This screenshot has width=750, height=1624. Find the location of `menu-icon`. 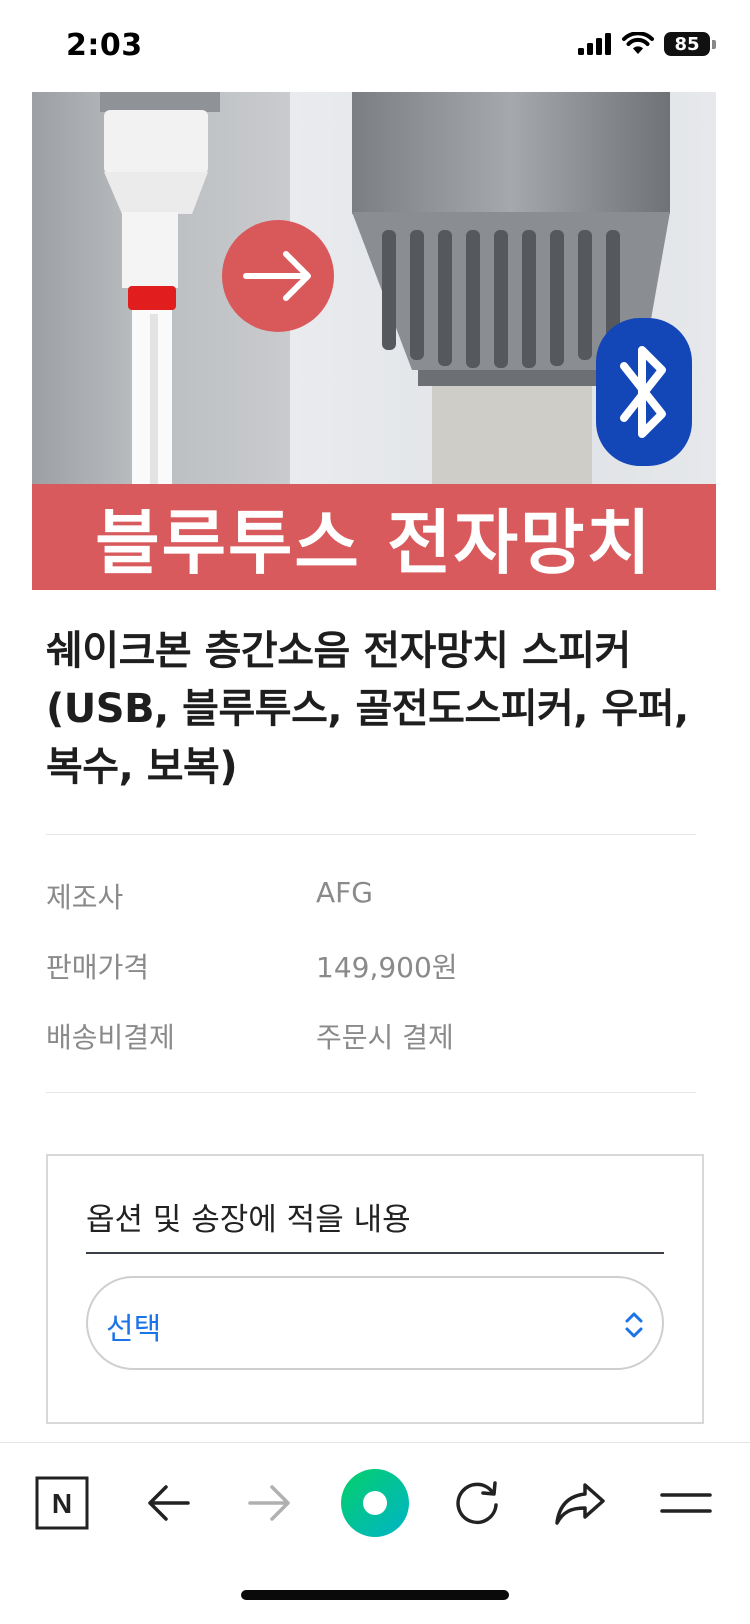

menu-icon is located at coordinates (686, 1503).